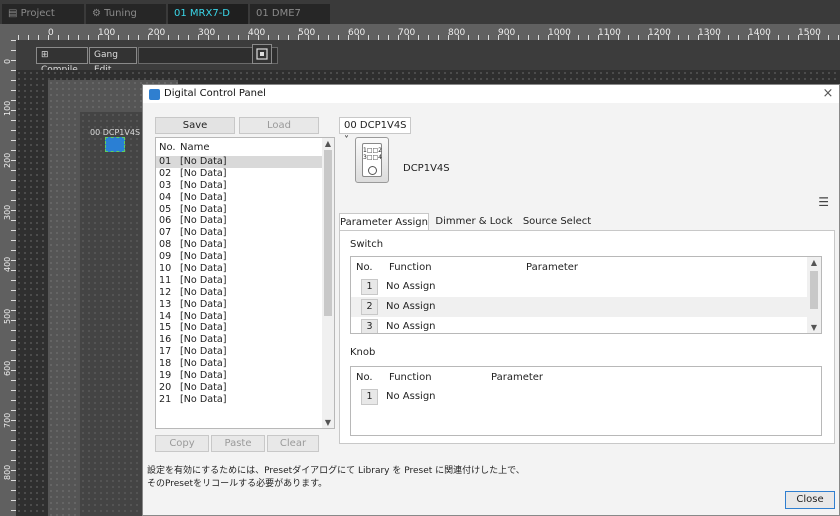 The image size is (840, 516). What do you see at coordinates (384, 222) in the screenshot?
I see `tab-parameter-assign: Parameter Assign` at bounding box center [384, 222].